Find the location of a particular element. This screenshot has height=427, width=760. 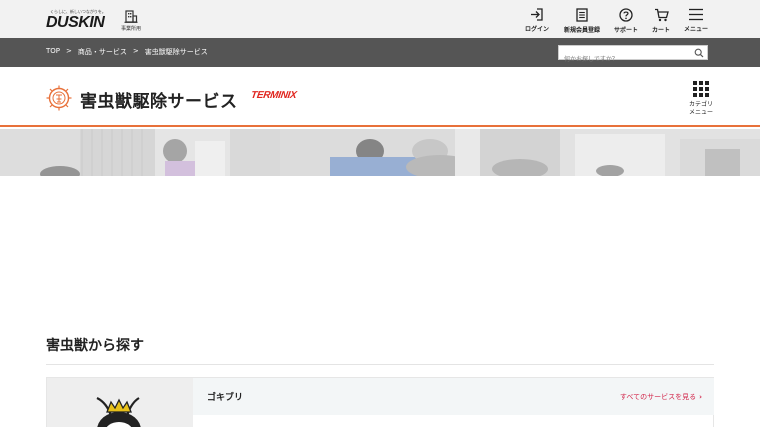

duskin-logo: くらしに、新しいつながりを。 DUSKIN is located at coordinates (77, 21).